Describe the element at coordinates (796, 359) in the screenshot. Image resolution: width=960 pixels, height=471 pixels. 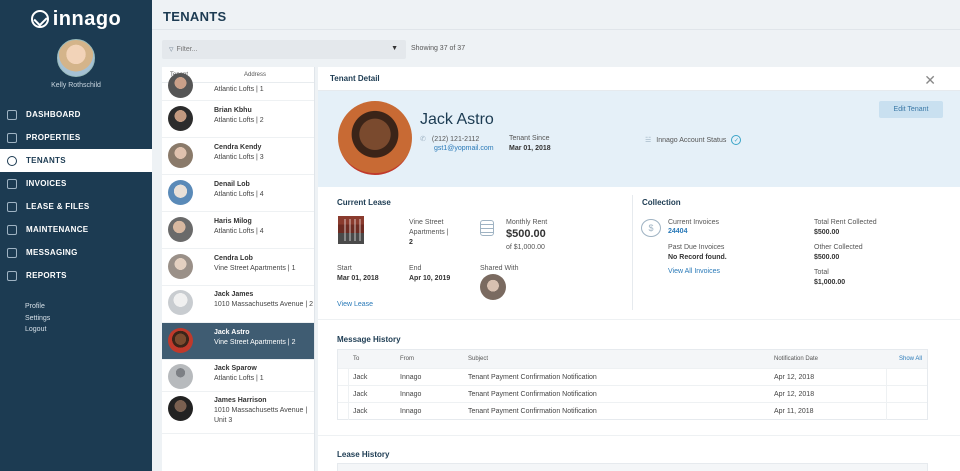
I see `column-date: Notification Date` at that location.